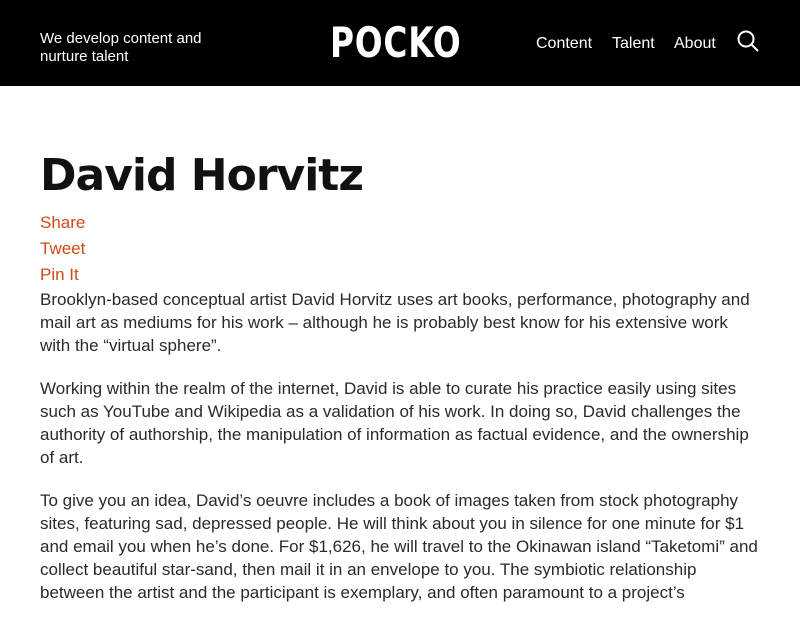 The width and height of the screenshot is (800, 624). What do you see at coordinates (400, 223) in the screenshot?
I see `share-item: Share` at bounding box center [400, 223].